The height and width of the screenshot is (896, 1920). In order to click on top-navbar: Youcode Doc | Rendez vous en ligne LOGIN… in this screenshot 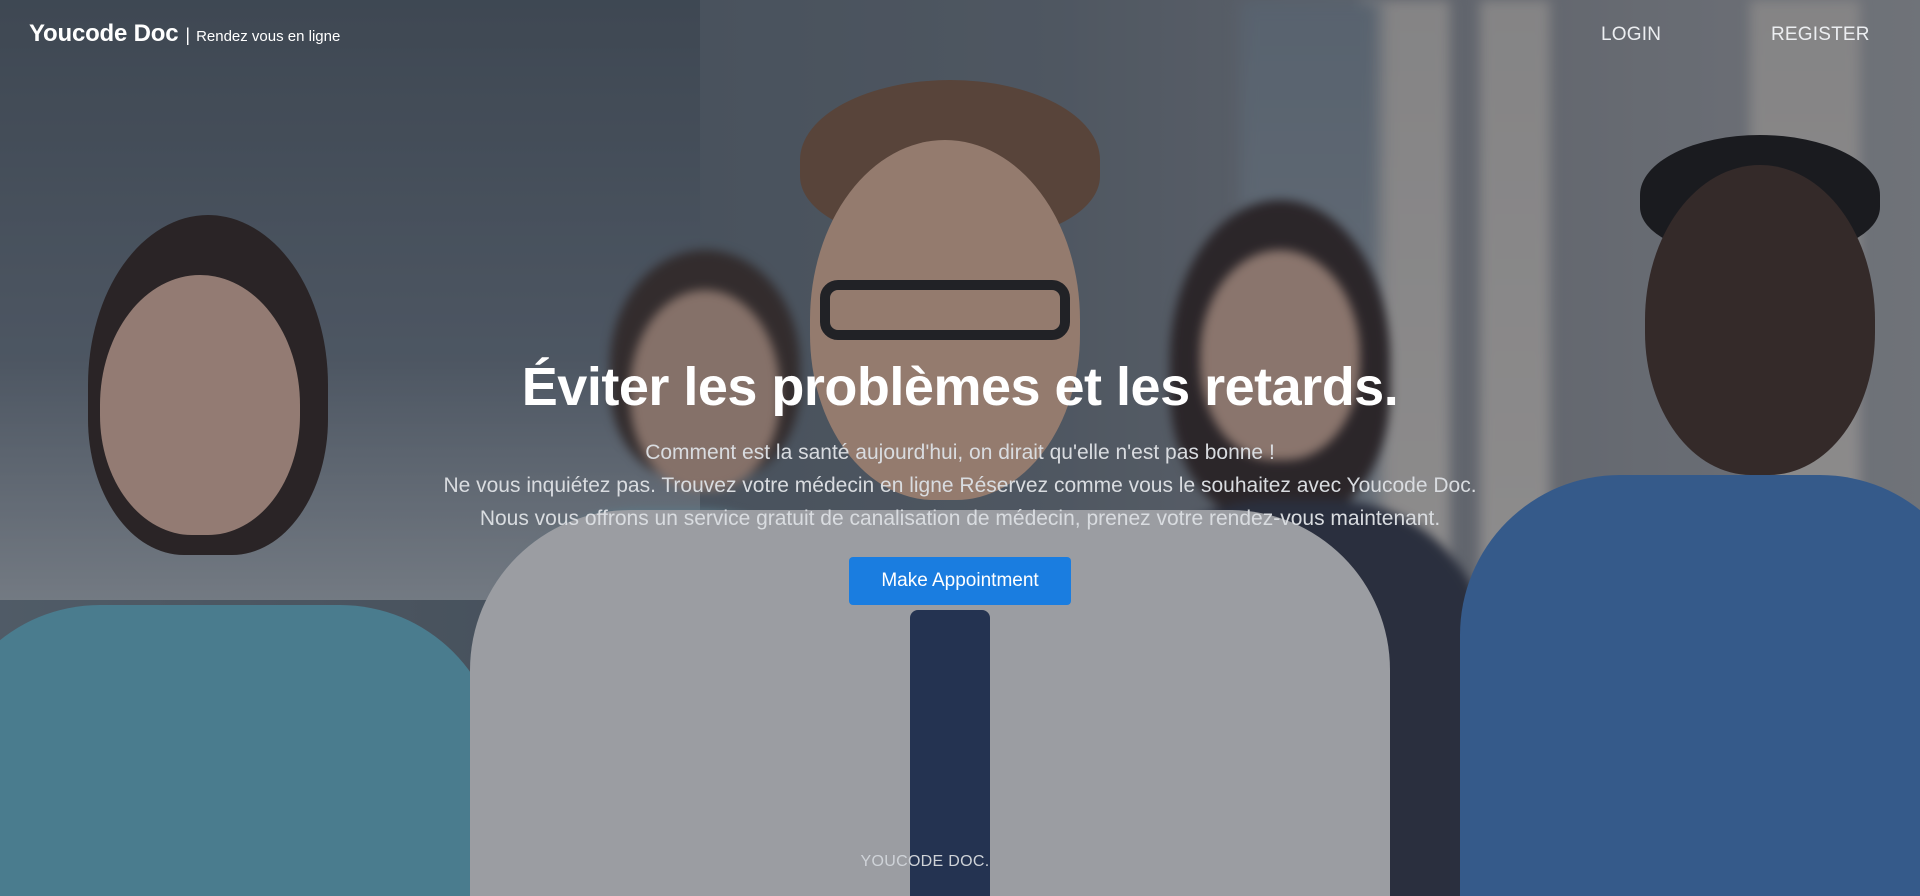, I will do `click(960, 35)`.